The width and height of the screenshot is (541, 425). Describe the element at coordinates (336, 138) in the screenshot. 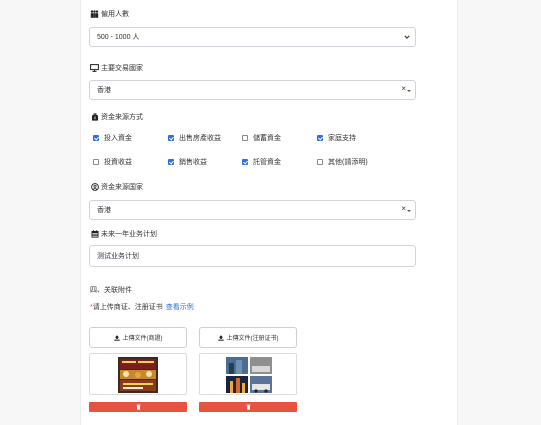

I see `checkbox-family-support: 家庭支持` at that location.